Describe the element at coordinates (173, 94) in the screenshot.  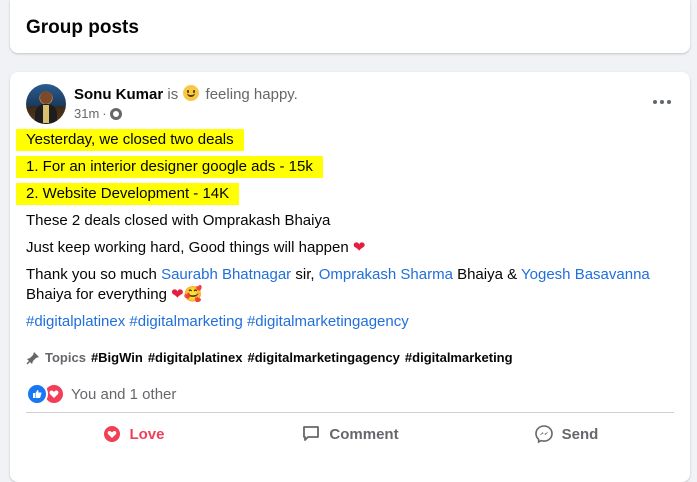
I see `is-text: is` at that location.